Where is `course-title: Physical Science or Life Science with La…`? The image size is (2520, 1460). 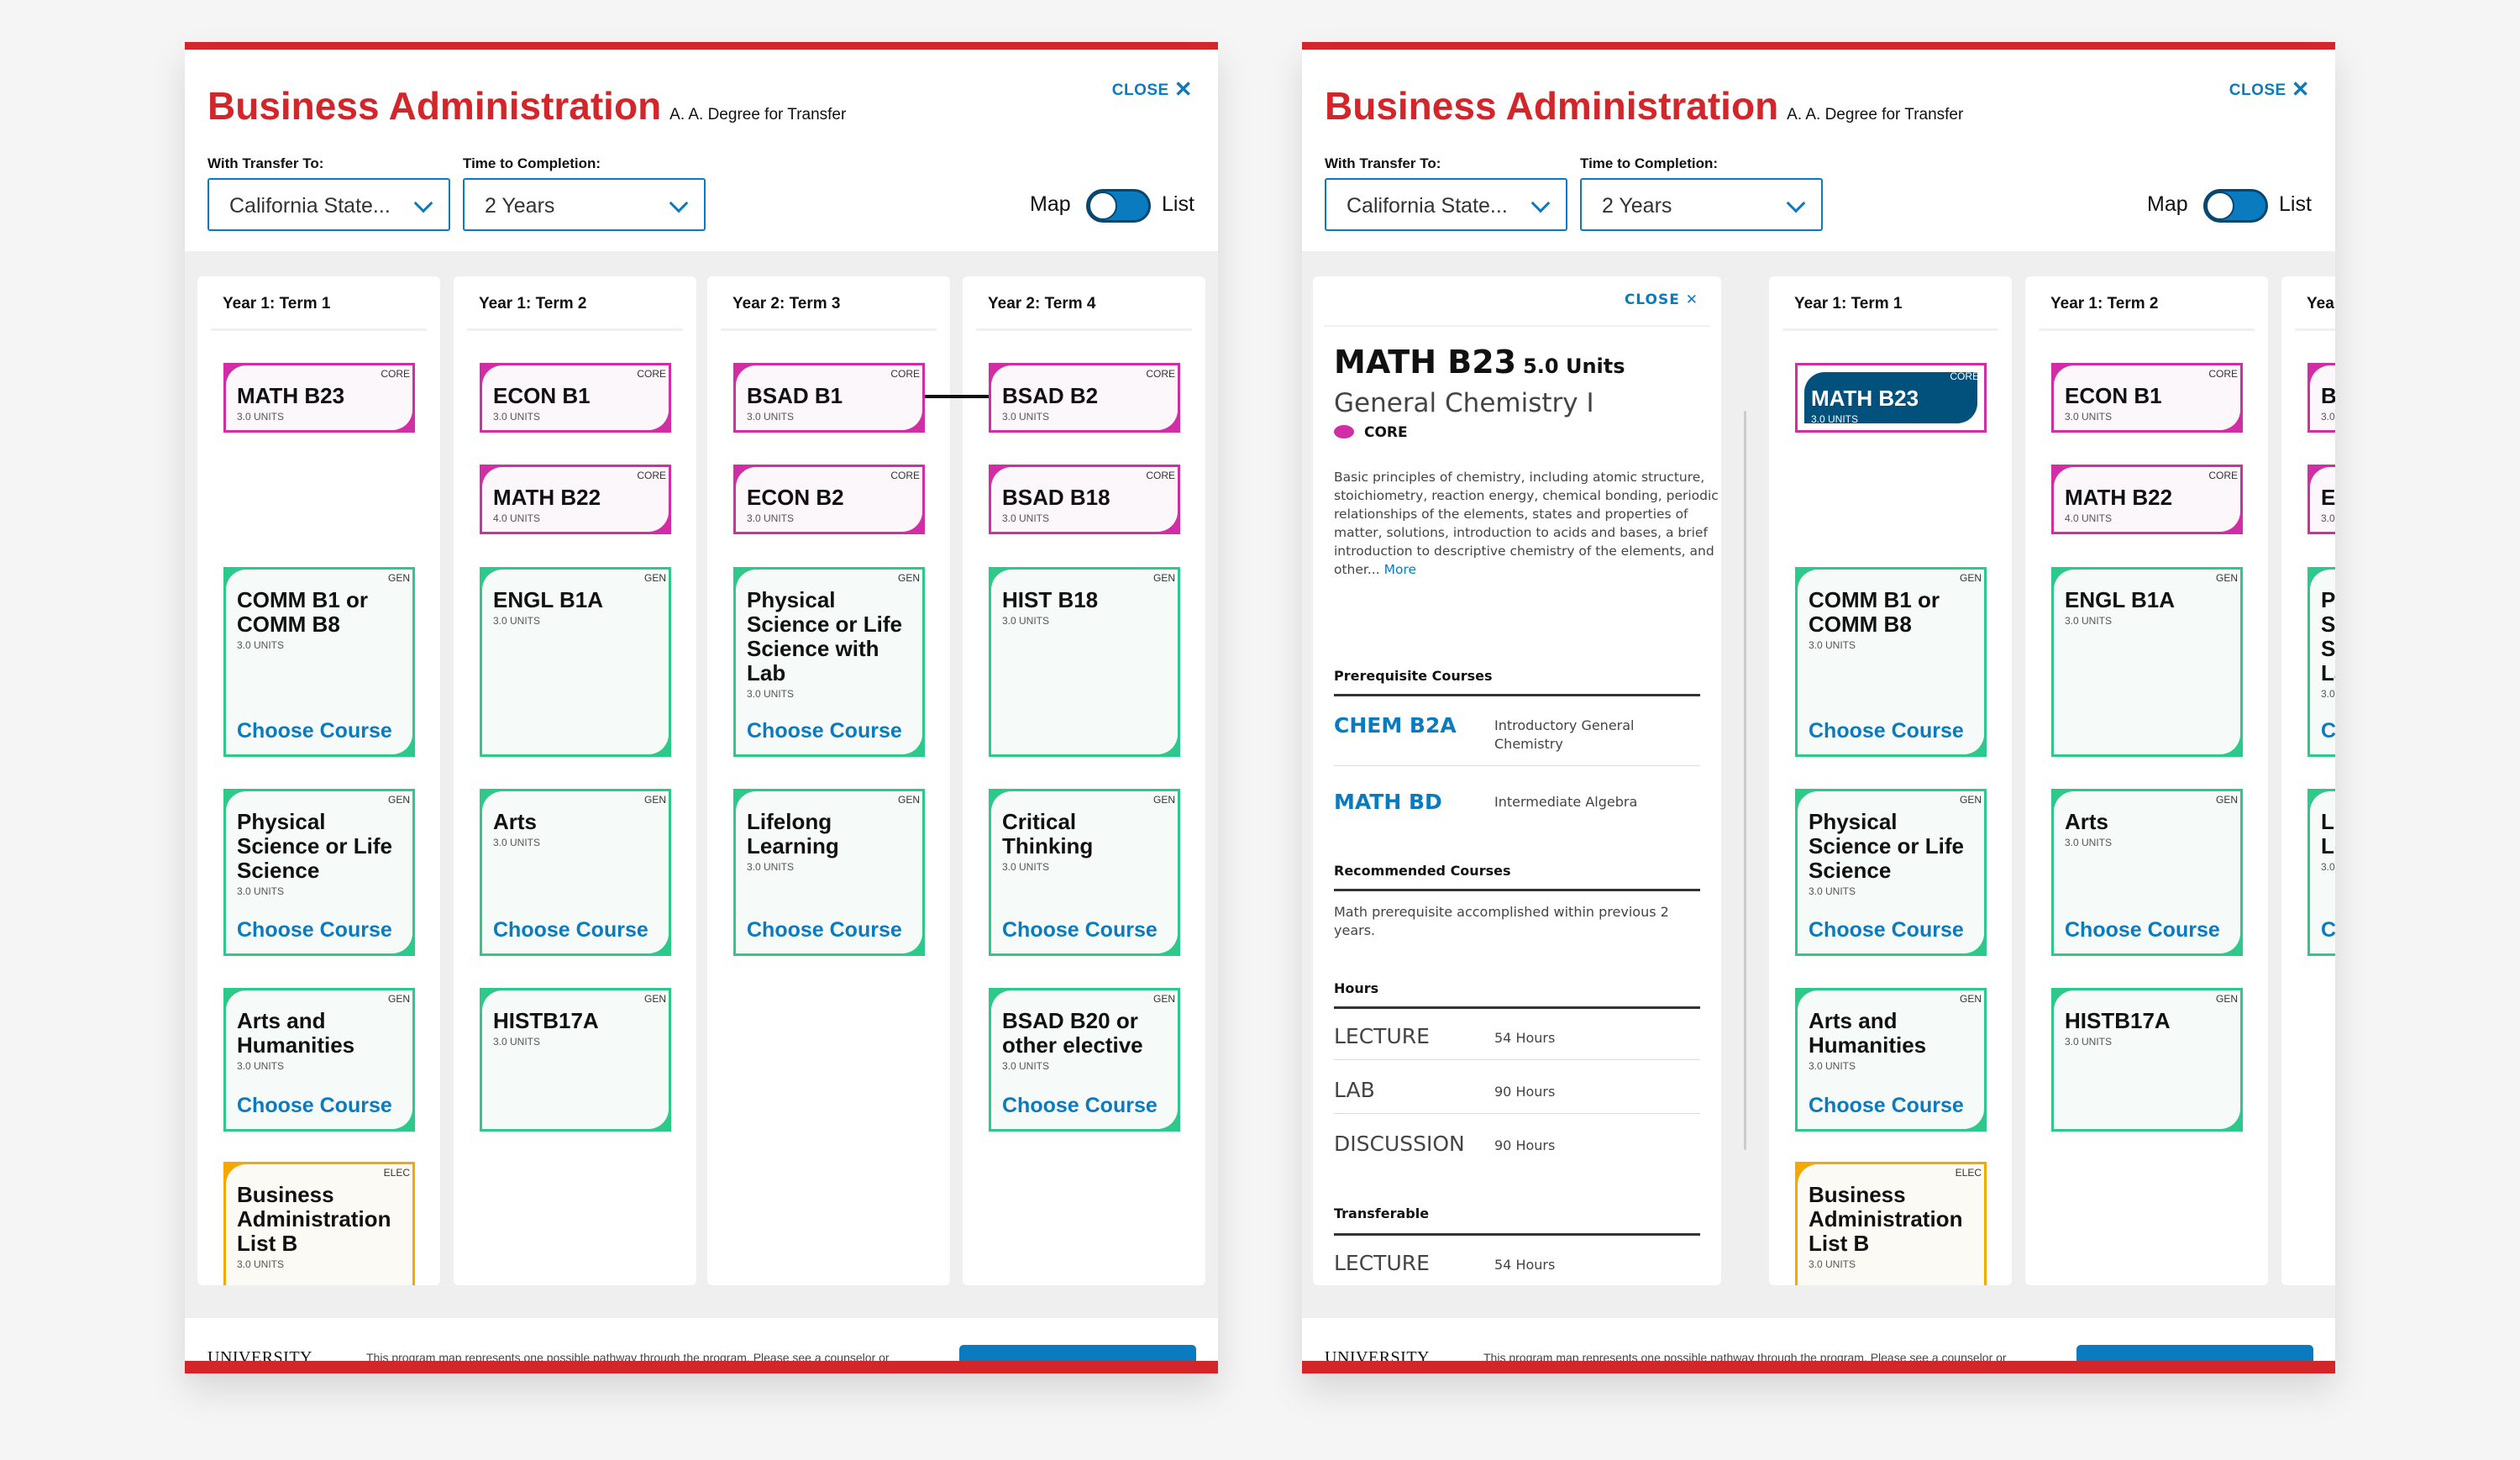
course-title: Physical Science or Life Science with La… is located at coordinates (2328, 636).